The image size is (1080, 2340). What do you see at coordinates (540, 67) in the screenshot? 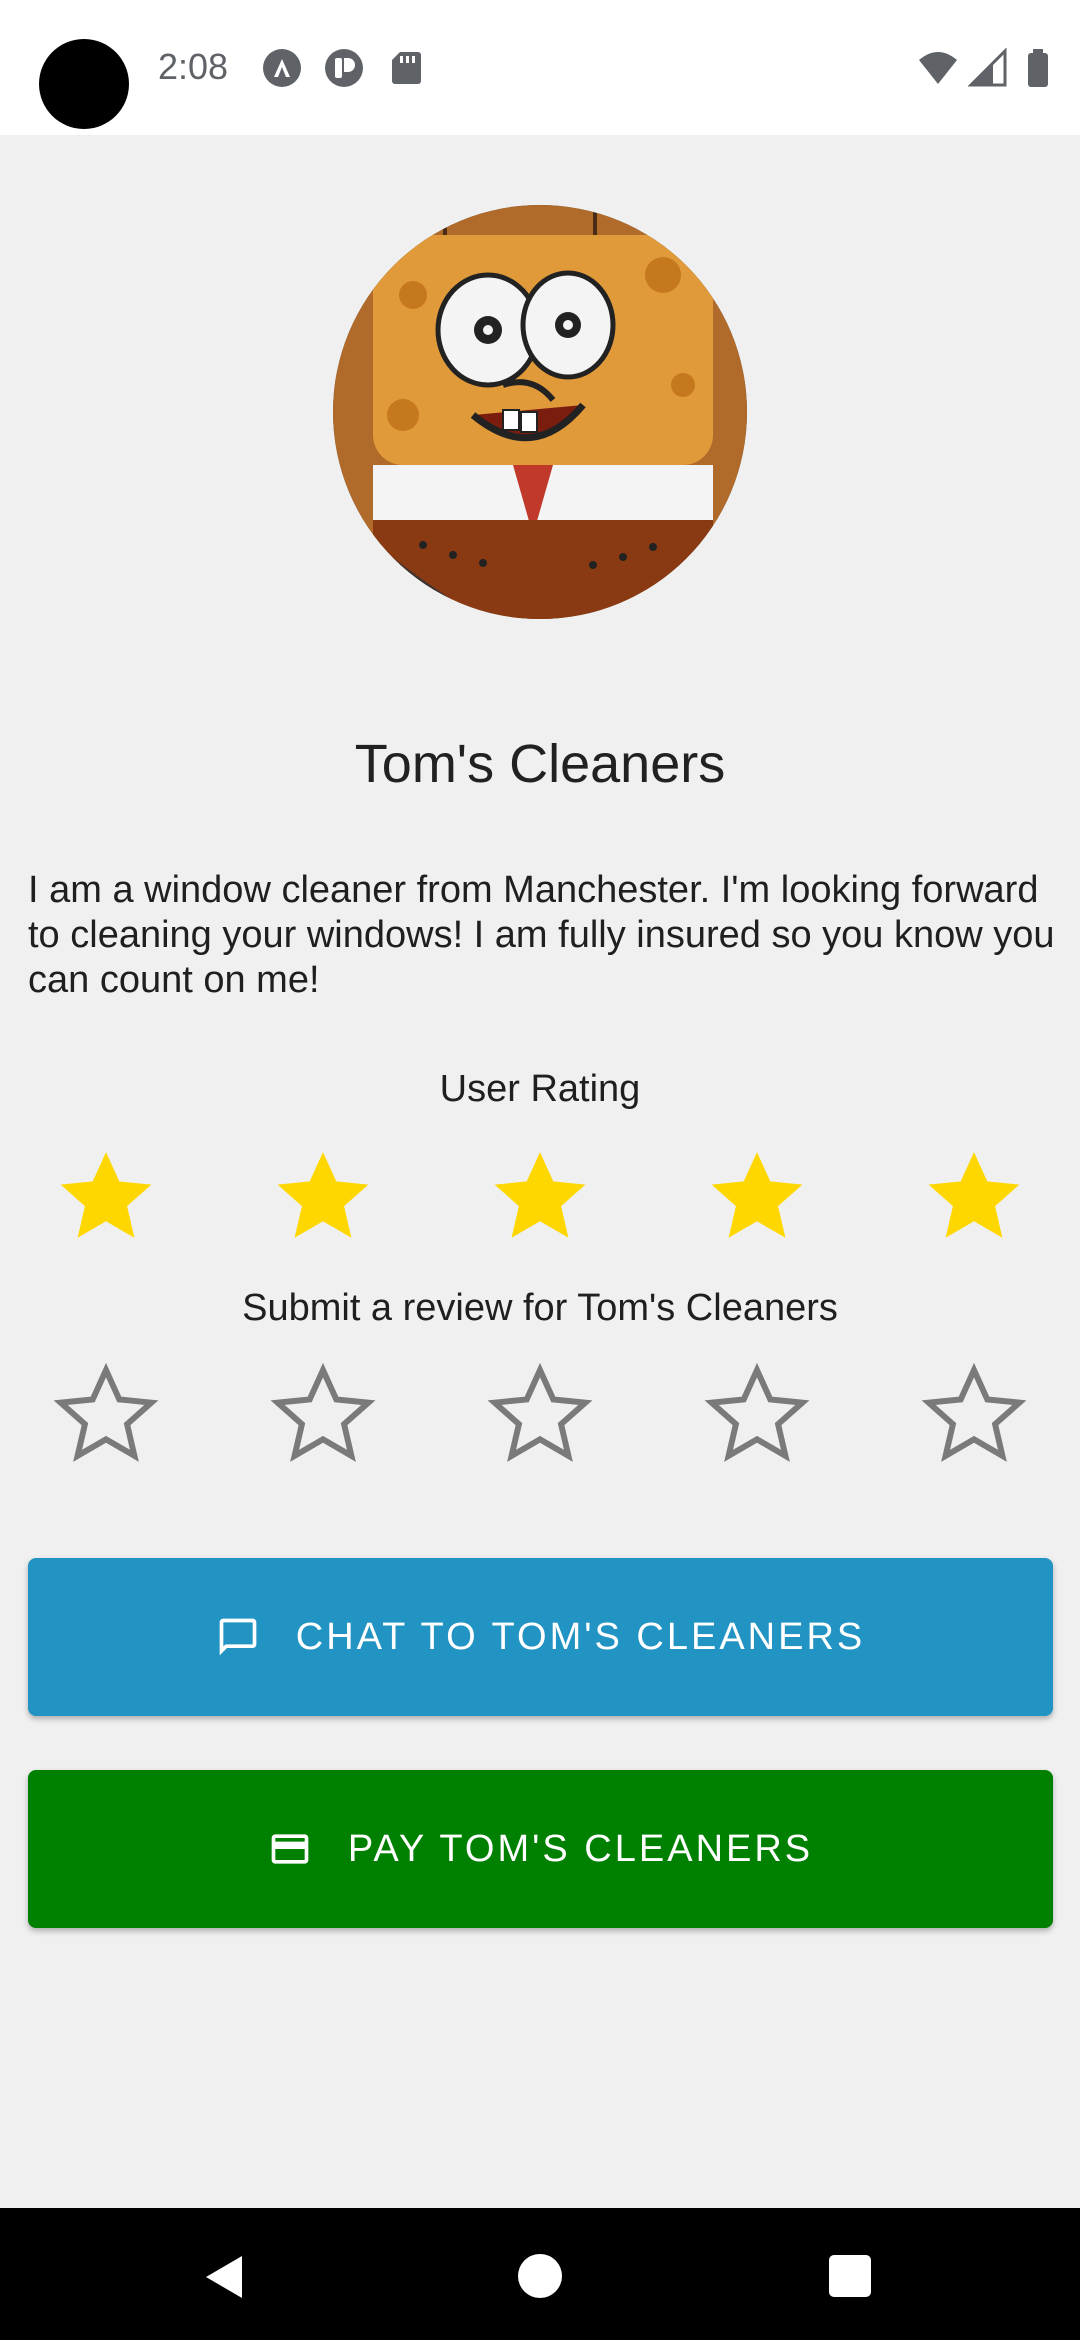
I see `status-bar: 2:08` at bounding box center [540, 67].